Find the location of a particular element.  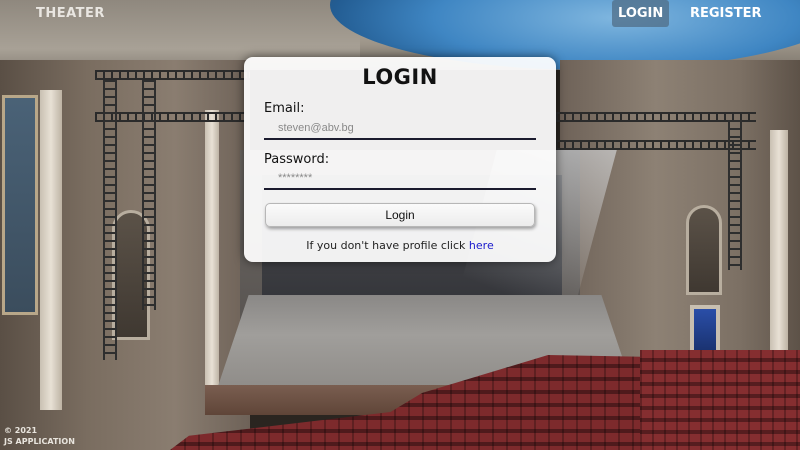

password-label: Password: is located at coordinates (297, 159).